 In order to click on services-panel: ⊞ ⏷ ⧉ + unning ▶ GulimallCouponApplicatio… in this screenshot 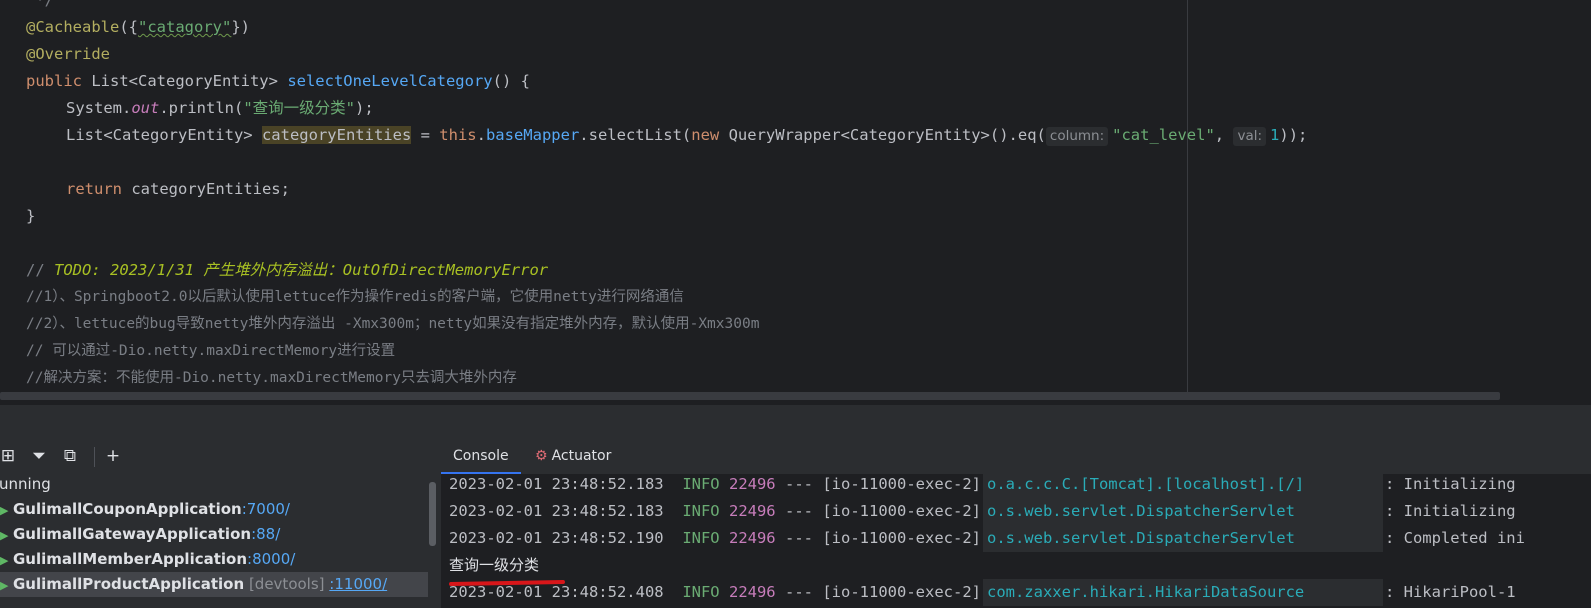, I will do `click(221, 524)`.